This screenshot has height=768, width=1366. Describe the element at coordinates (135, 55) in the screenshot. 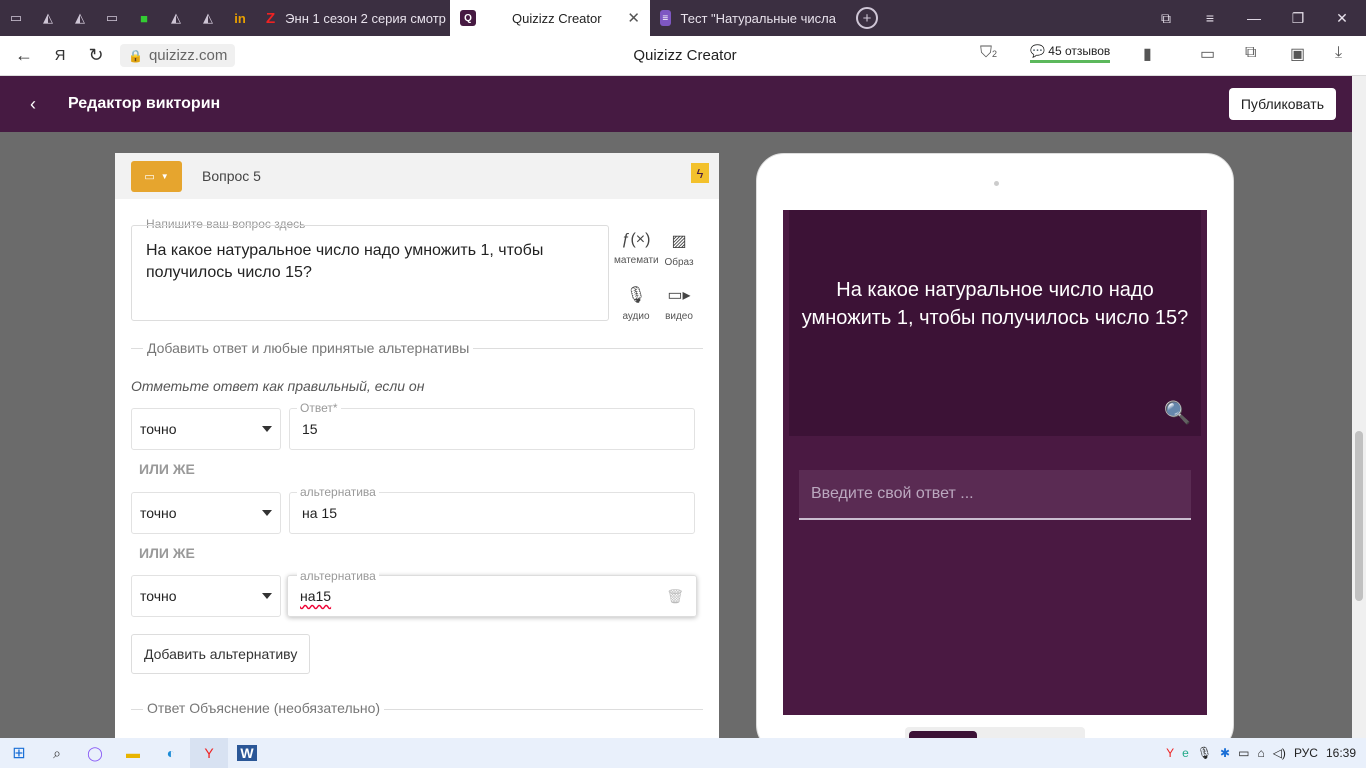

I see `lock-icon: 🔒` at that location.